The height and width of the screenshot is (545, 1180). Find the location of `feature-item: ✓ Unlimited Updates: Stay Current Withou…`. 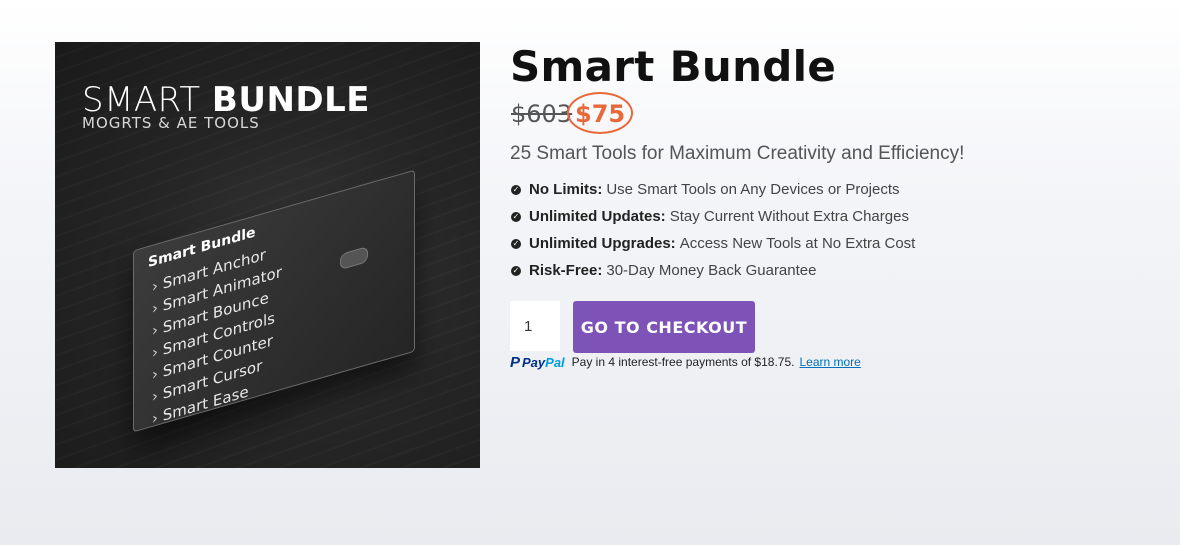

feature-item: ✓ Unlimited Updates: Stay Current Withou… is located at coordinates (713, 216).